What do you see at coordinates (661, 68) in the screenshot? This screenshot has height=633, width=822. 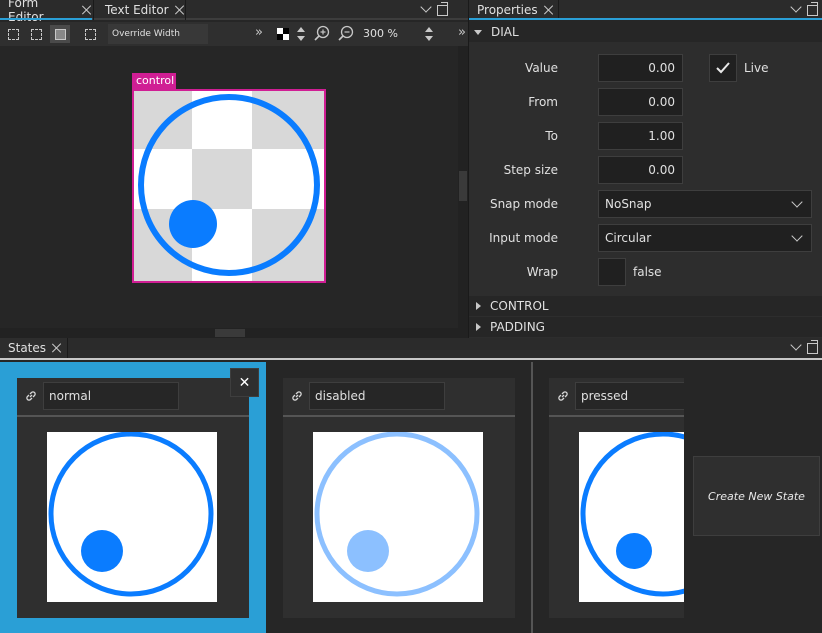 I see `value-field-text: 0.00` at bounding box center [661, 68].